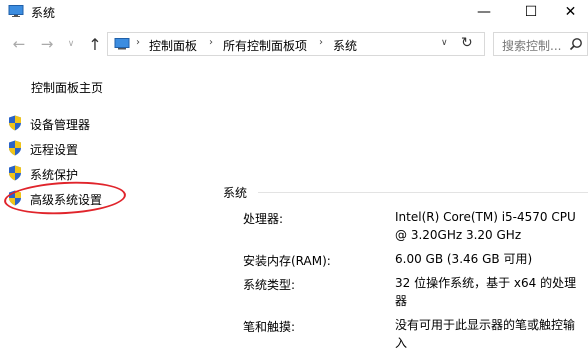 Image resolution: width=588 pixels, height=352 pixels. What do you see at coordinates (43, 13) in the screenshot?
I see `window-title: 系统` at bounding box center [43, 13].